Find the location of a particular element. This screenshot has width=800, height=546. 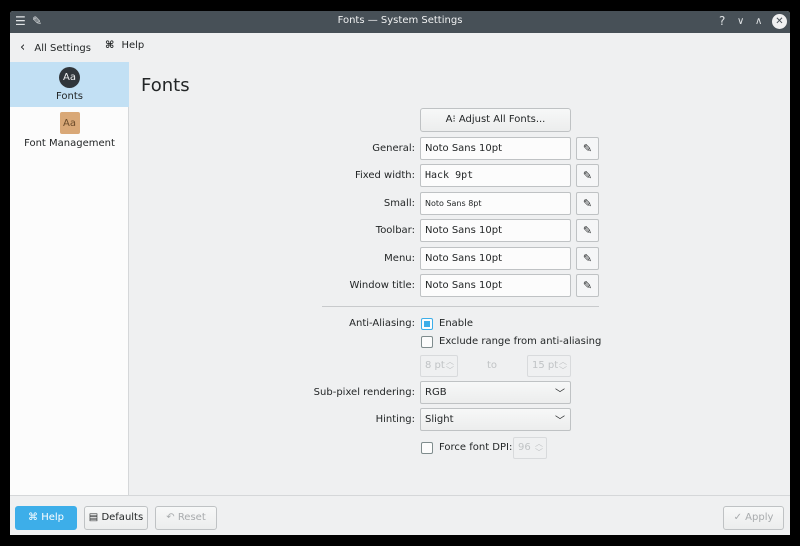

minimize-icon: ∨ is located at coordinates (740, 21).